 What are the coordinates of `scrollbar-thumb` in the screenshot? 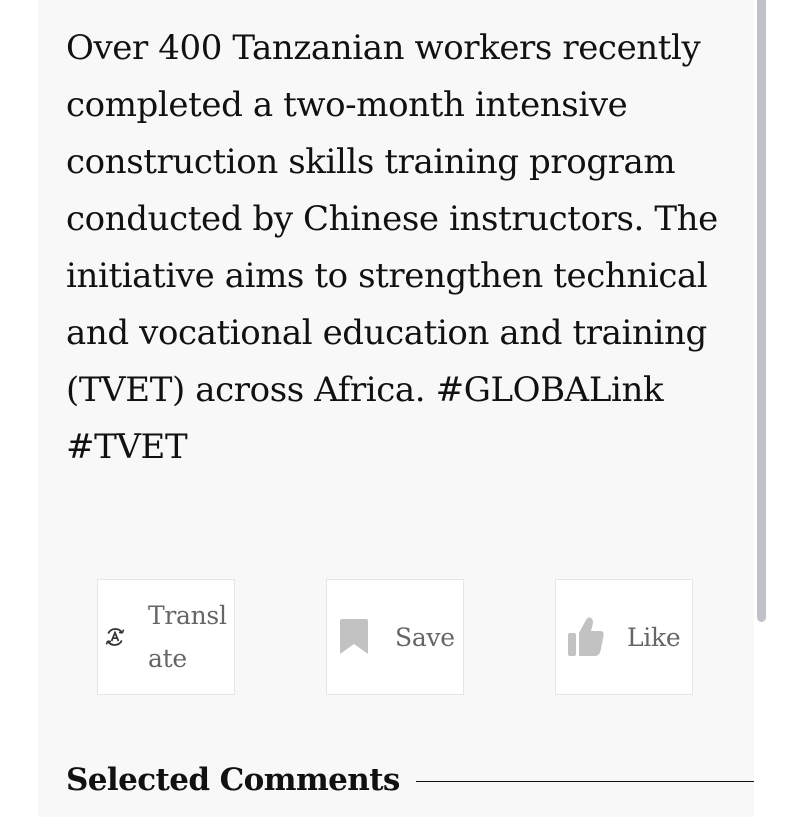 It's located at (761, 311).